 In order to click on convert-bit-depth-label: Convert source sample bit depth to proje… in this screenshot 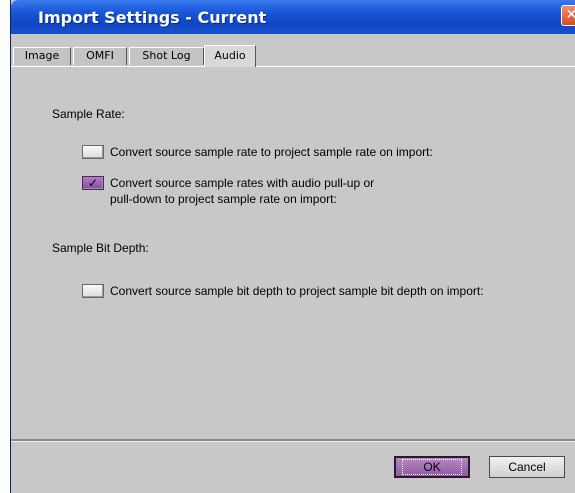, I will do `click(297, 291)`.